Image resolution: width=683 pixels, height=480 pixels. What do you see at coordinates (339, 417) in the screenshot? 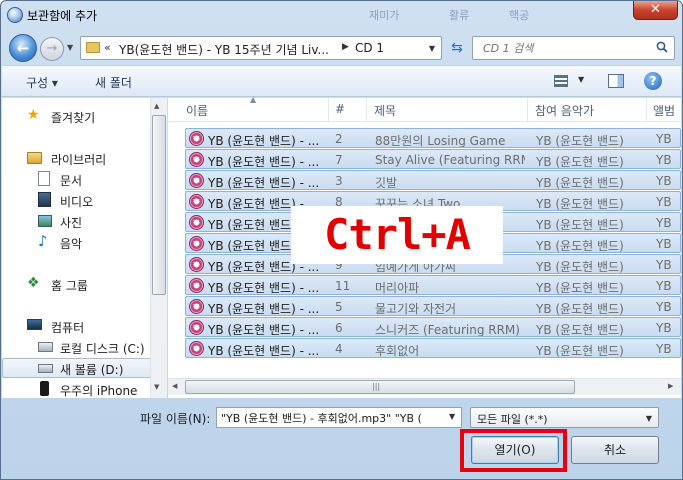
I see `filename-input` at bounding box center [339, 417].